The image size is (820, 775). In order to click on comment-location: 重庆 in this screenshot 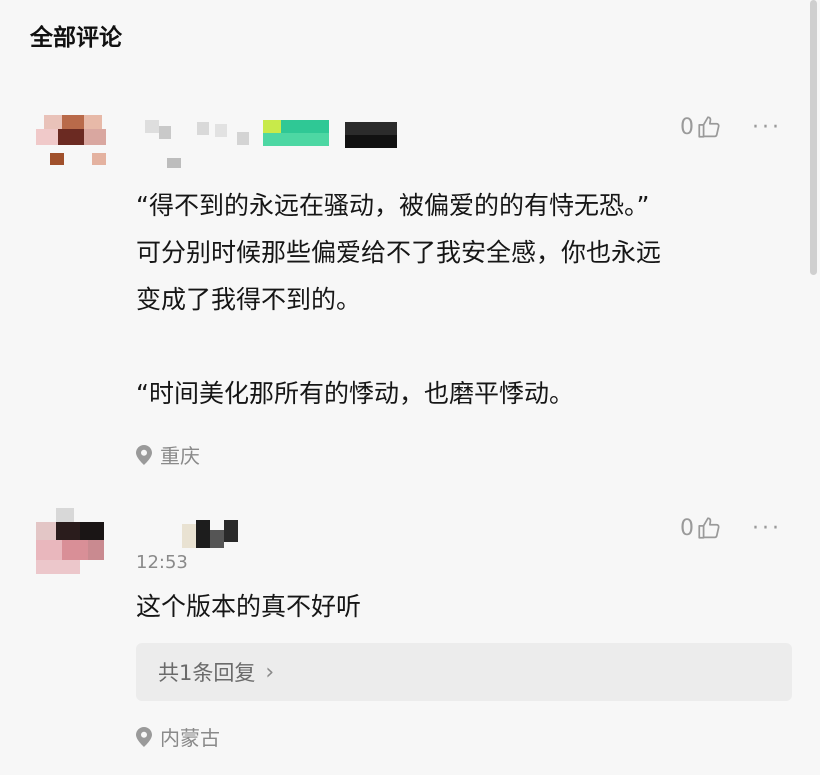, I will do `click(168, 454)`.